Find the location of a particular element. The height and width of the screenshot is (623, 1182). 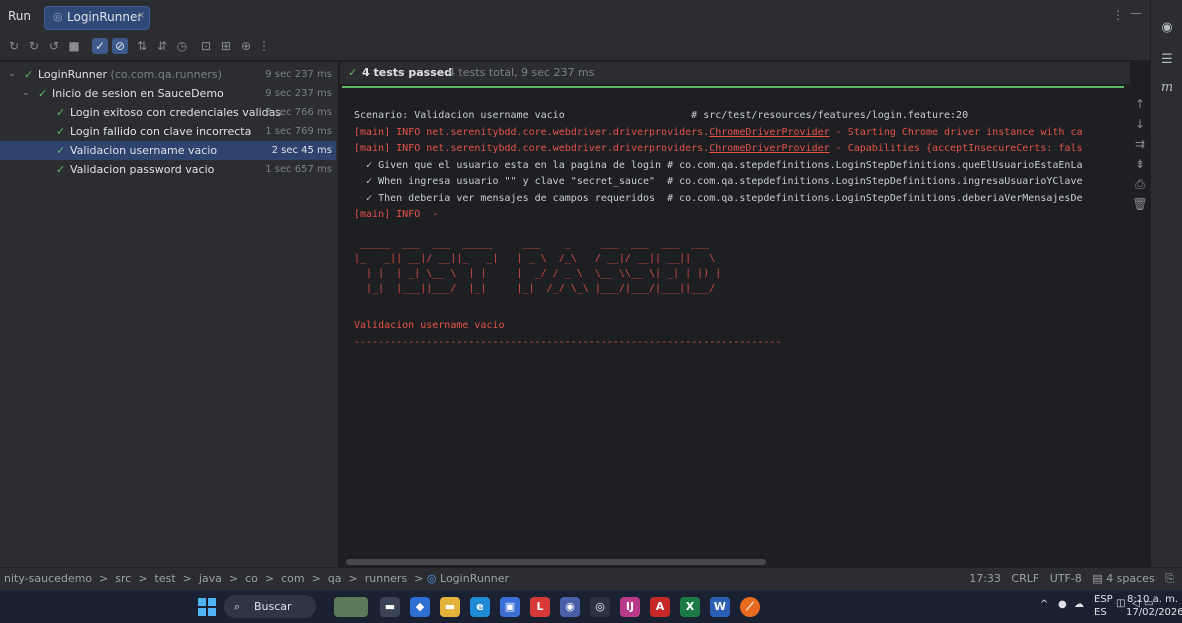

duration: 2 sec 45 ms is located at coordinates (301, 150).